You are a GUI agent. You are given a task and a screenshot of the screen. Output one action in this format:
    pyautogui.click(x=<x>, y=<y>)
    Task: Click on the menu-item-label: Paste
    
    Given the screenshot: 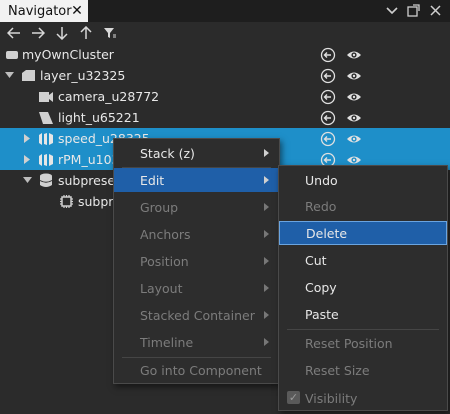 What is the action you would take?
    pyautogui.click(x=322, y=314)
    